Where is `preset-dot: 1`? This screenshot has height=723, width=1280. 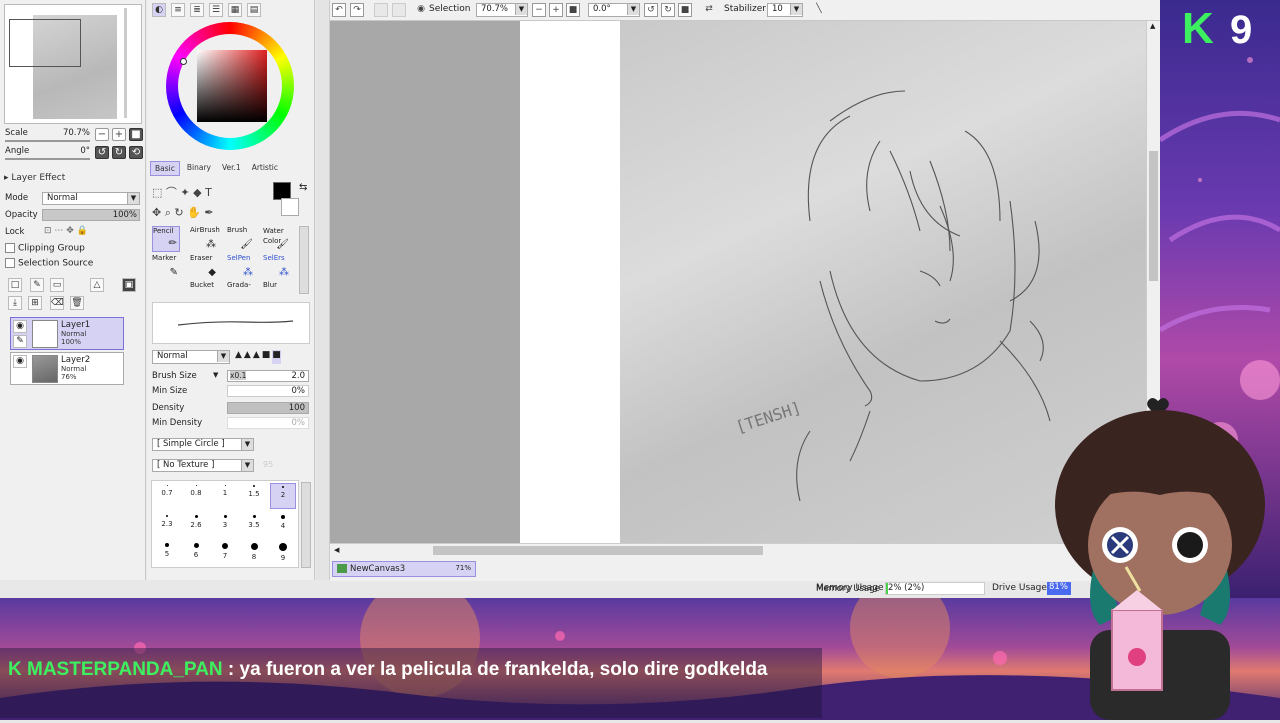 preset-dot: 1 is located at coordinates (225, 491).